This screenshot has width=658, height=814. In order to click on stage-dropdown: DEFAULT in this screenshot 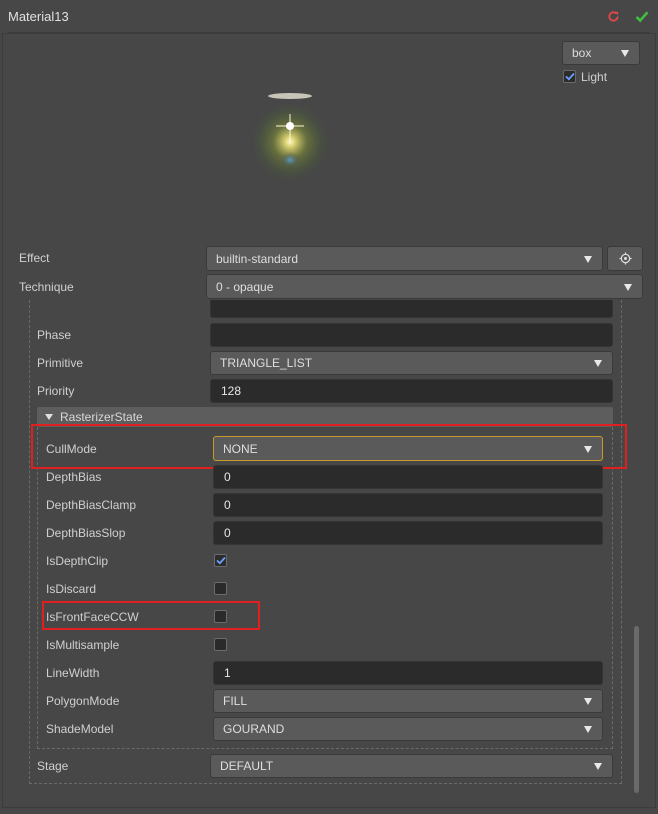, I will do `click(411, 766)`.